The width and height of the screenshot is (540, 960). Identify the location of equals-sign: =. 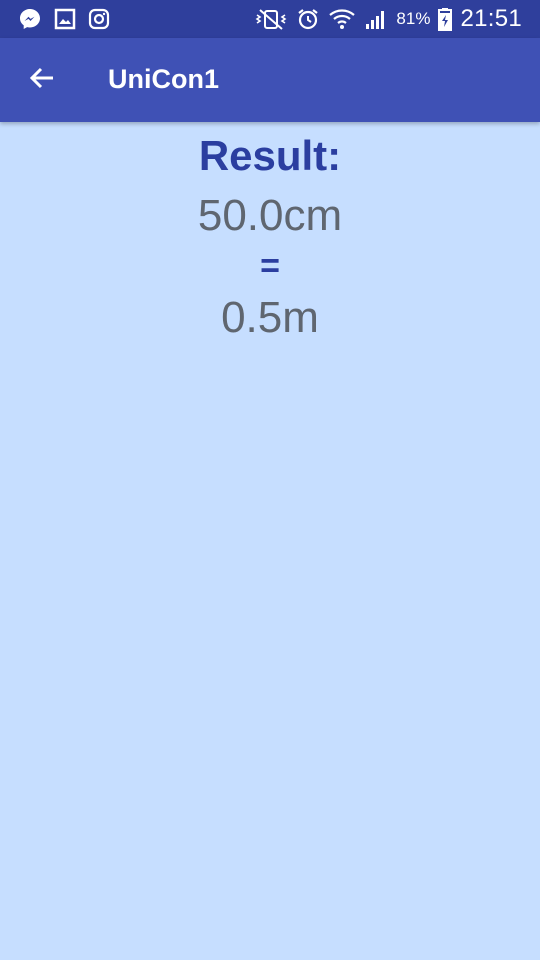
(270, 266).